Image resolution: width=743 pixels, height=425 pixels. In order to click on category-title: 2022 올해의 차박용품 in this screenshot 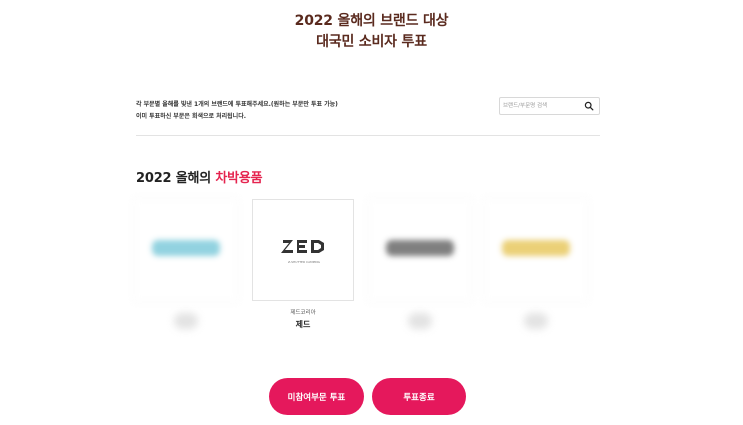, I will do `click(199, 176)`.